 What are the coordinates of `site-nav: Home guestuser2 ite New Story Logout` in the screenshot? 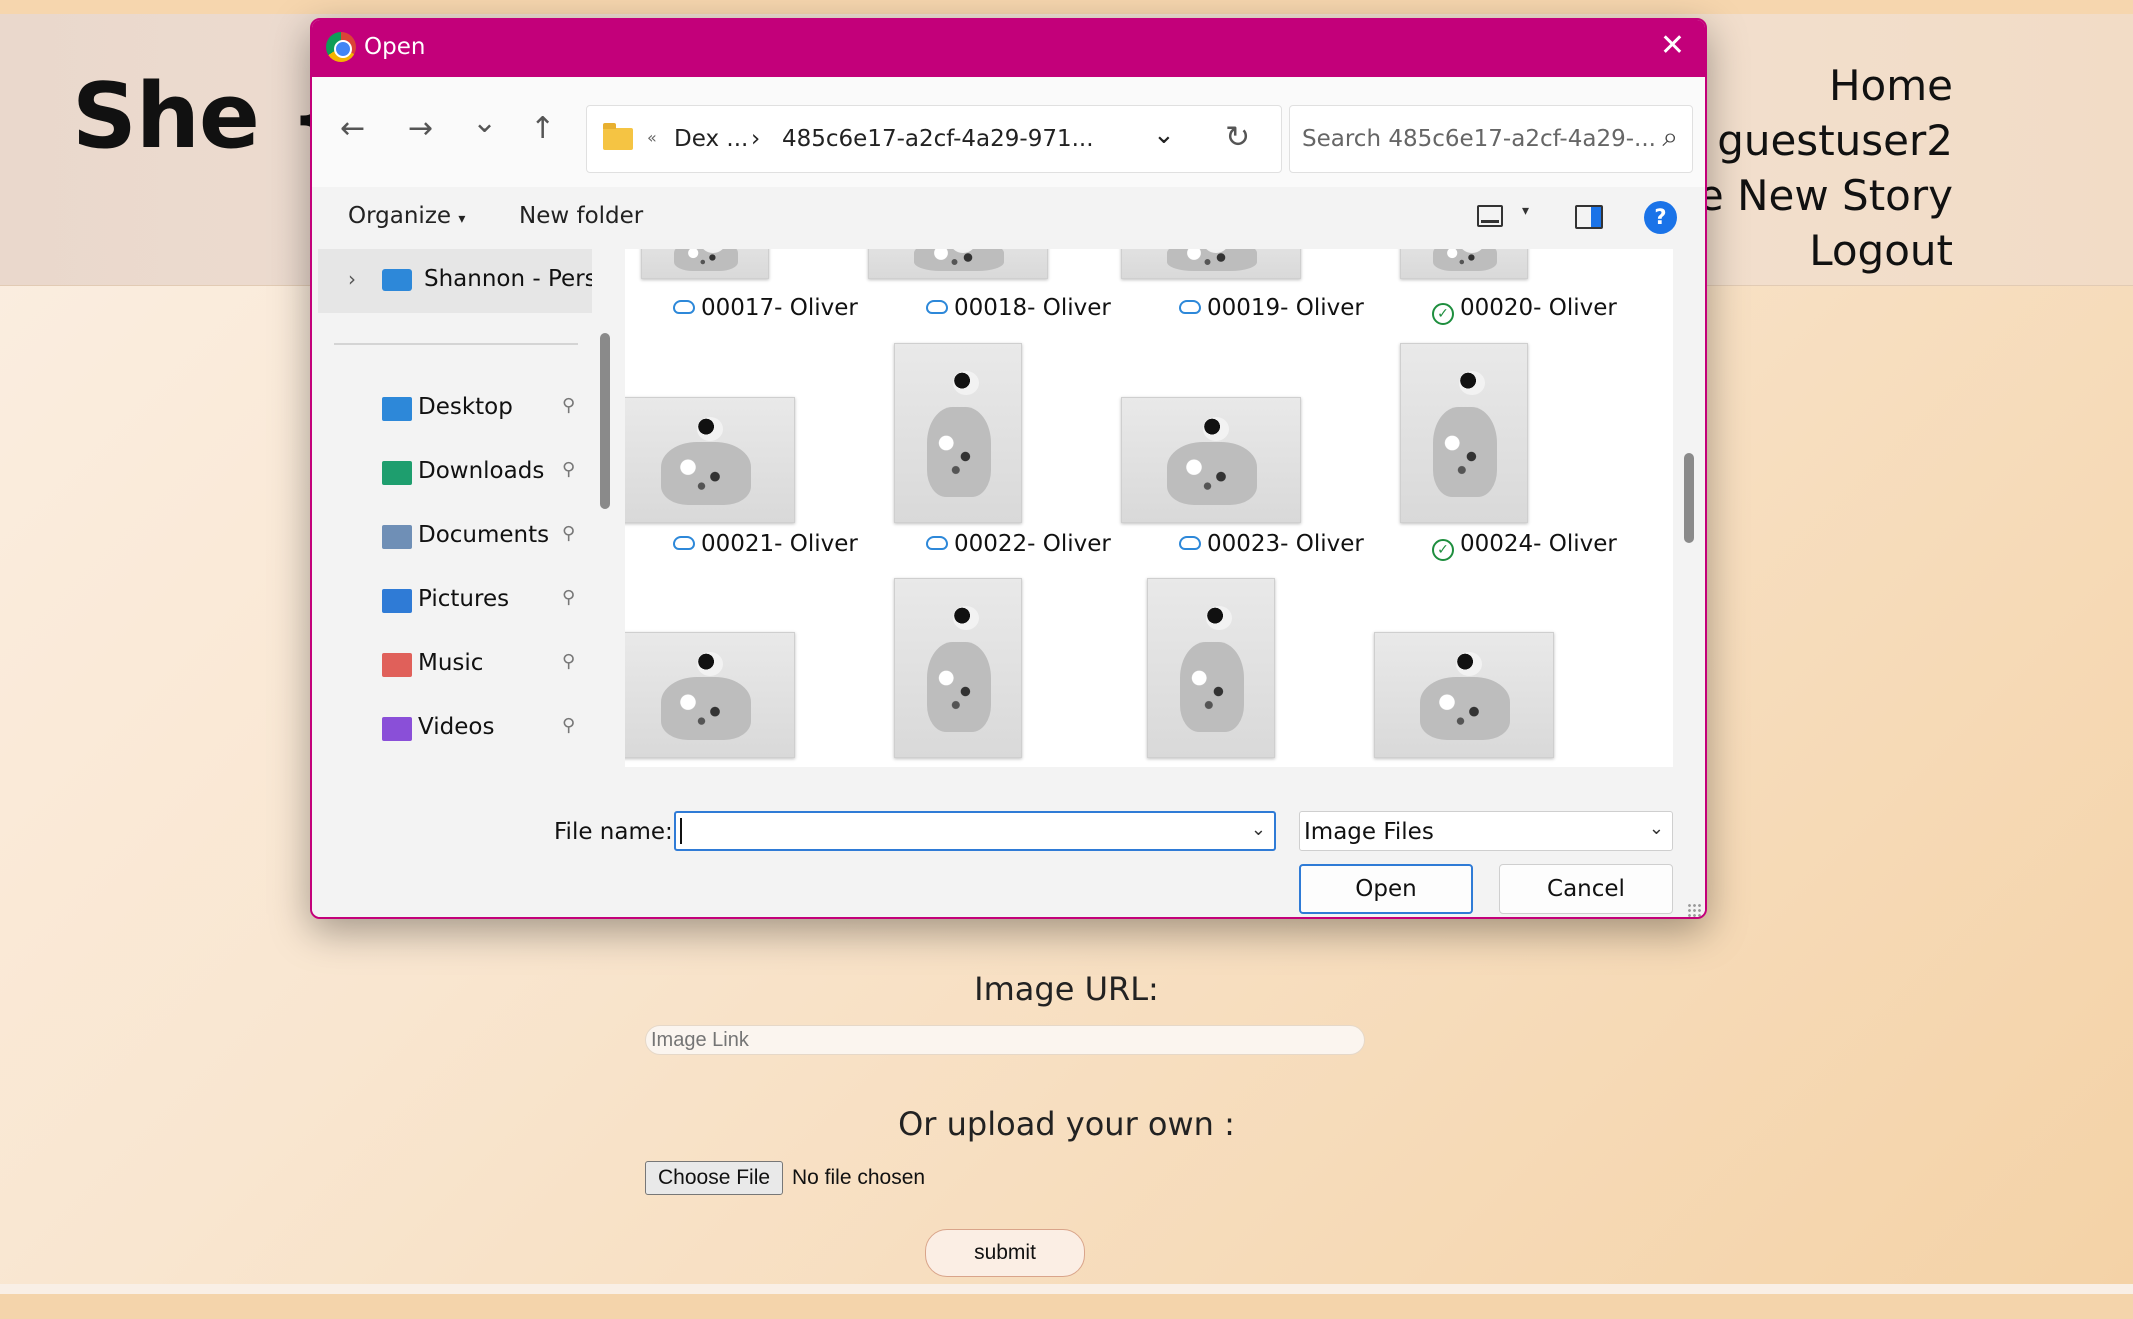 It's located at (1811, 168).